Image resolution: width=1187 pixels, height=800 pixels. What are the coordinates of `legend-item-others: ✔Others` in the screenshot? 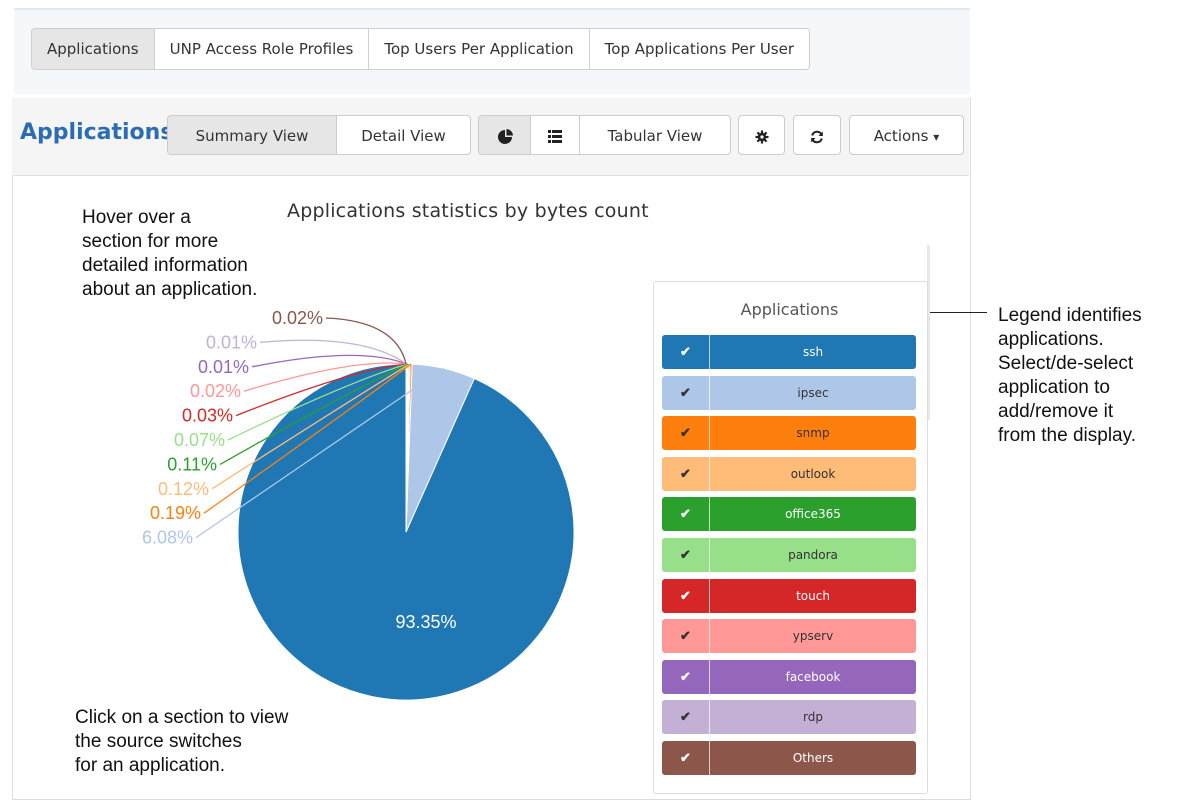 It's located at (789, 758).